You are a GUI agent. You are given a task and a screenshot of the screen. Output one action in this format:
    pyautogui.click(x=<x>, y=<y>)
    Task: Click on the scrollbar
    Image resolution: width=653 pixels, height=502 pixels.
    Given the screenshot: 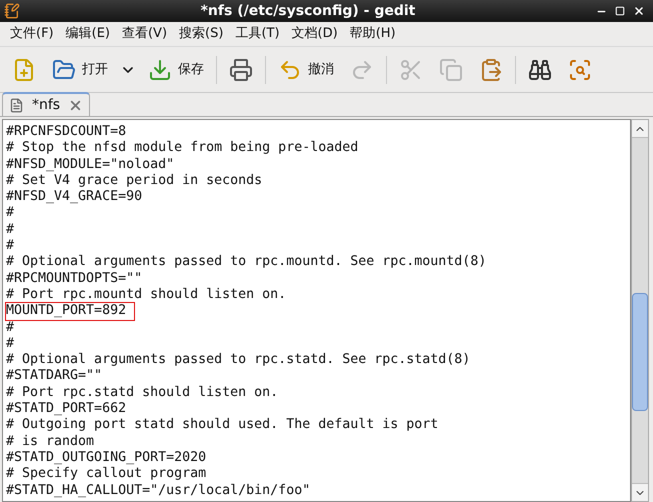 What is the action you would take?
    pyautogui.click(x=640, y=310)
    